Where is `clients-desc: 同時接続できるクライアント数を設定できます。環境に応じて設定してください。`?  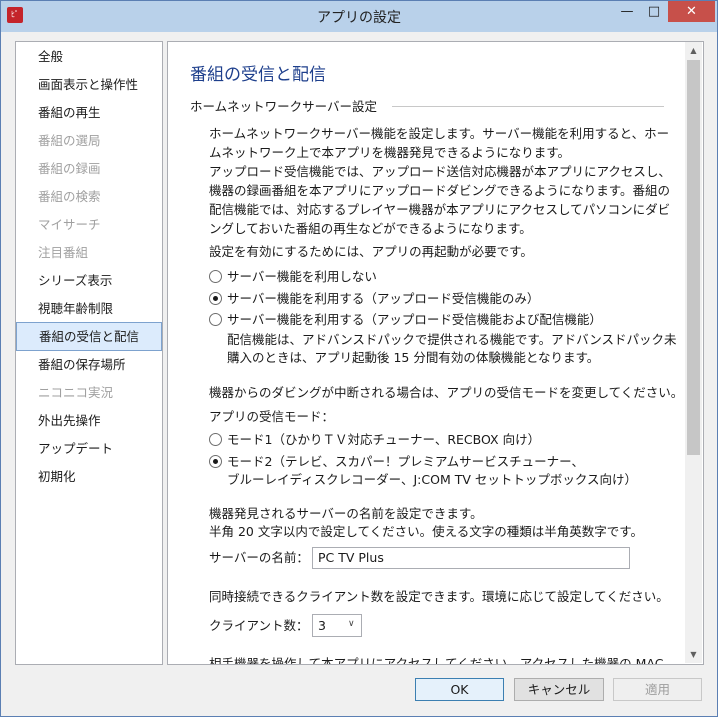 clients-desc: 同時接続できるクライアント数を設定できます。環境に応じて設定してください。 is located at coordinates (439, 596).